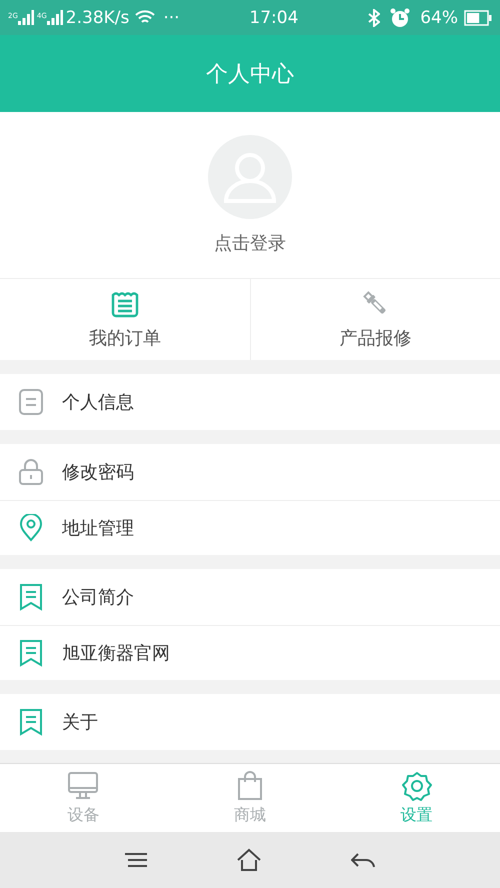 Image resolution: width=500 pixels, height=888 pixels. Describe the element at coordinates (250, 73) in the screenshot. I see `page-title: 个人中心` at that location.